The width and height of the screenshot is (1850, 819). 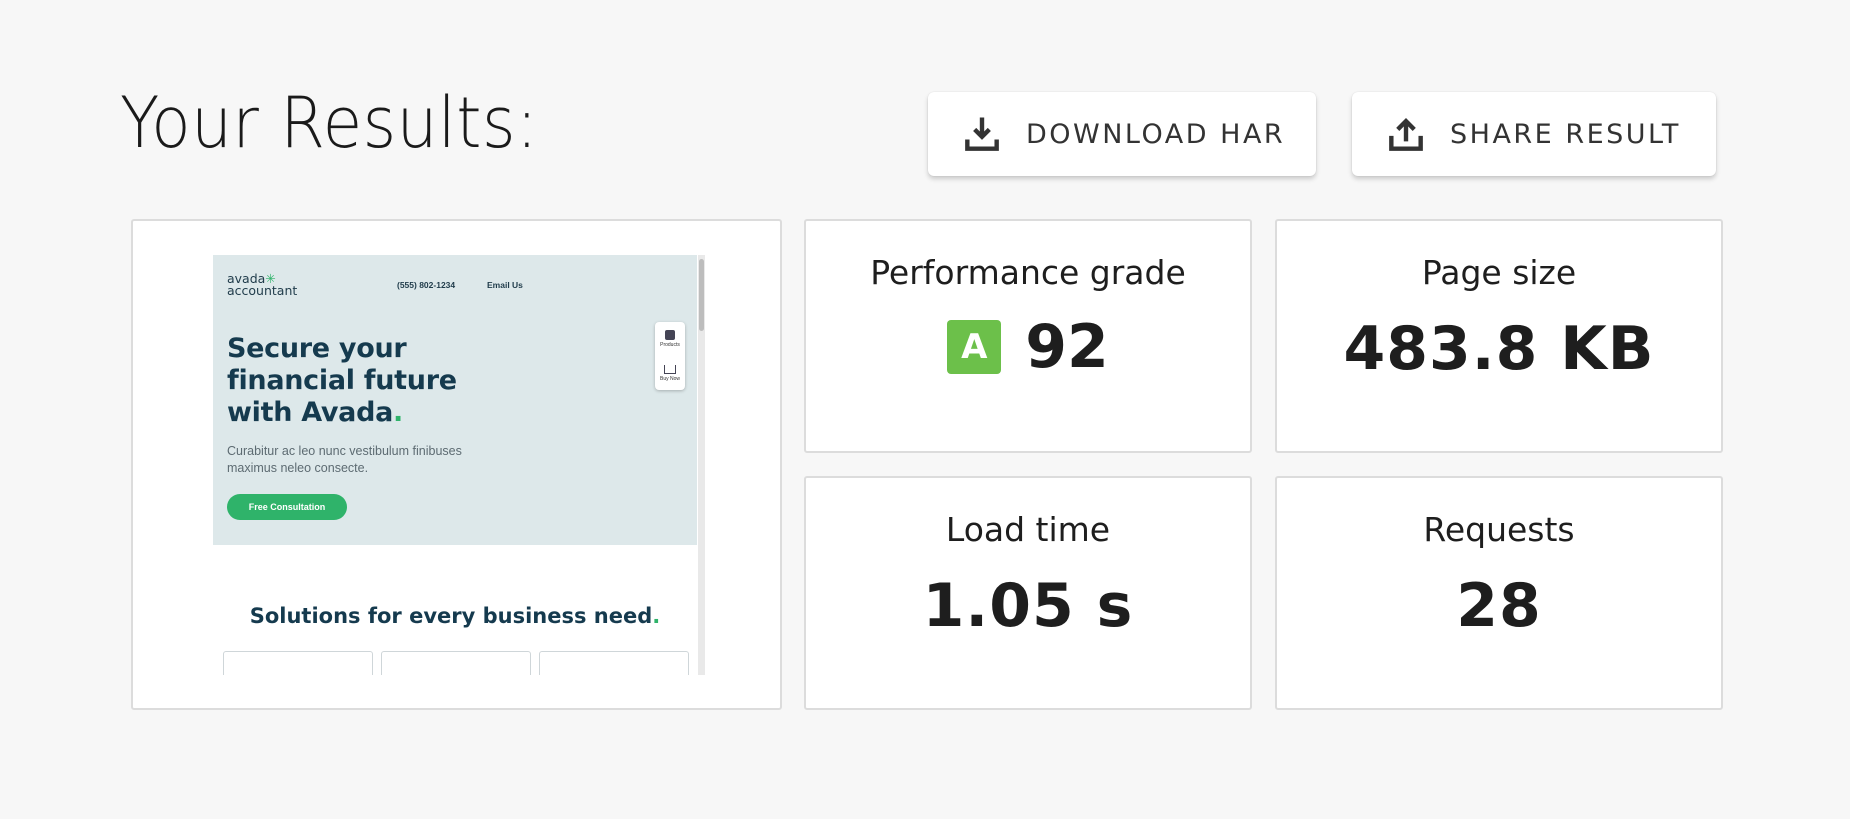 What do you see at coordinates (505, 285) in the screenshot?
I see `preview-email-link: Email Us` at bounding box center [505, 285].